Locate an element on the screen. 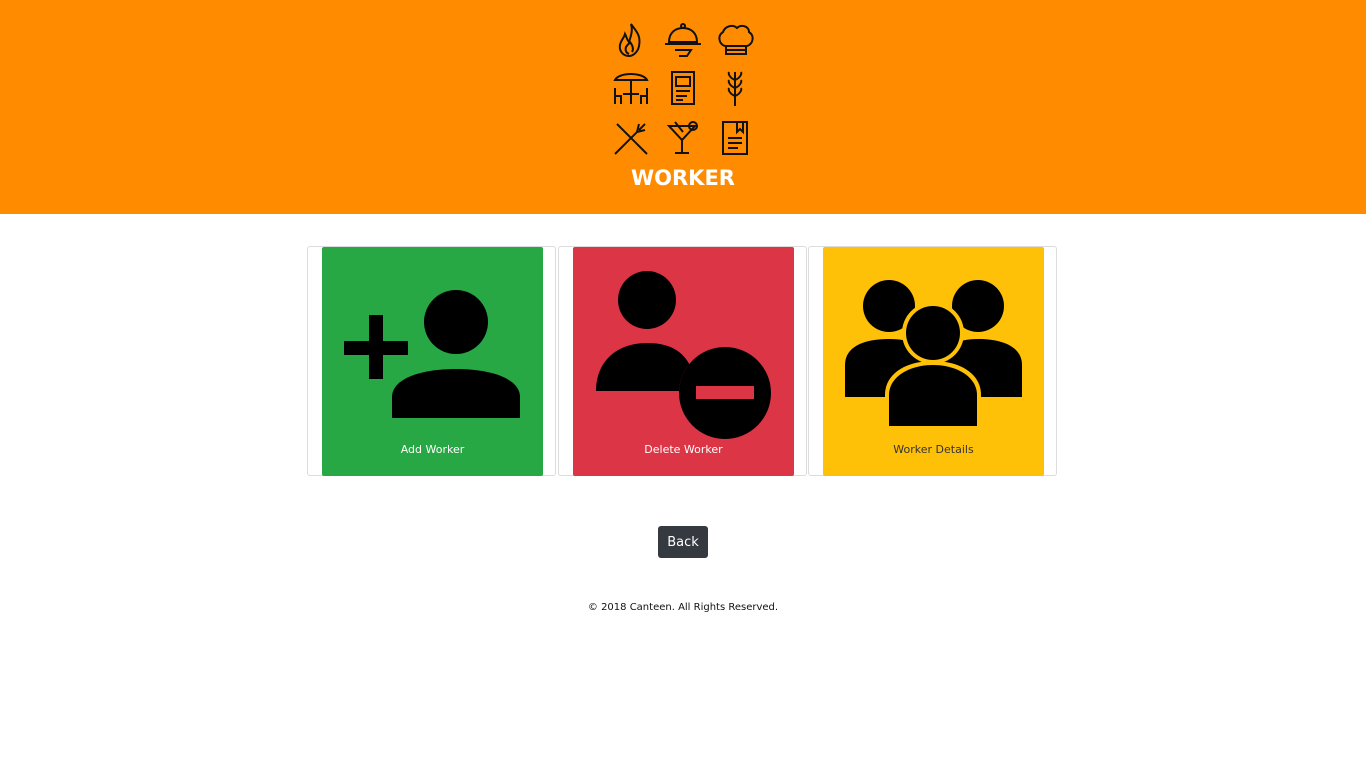 The width and height of the screenshot is (1366, 768). recipe-book-icon is located at coordinates (735, 138).